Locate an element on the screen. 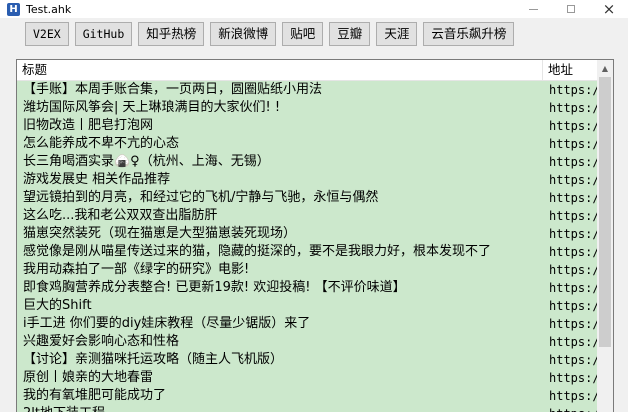 This screenshot has height=412, width=628. list-item: 我的有氧堆肥可能成功了 https:/ is located at coordinates (307, 396).